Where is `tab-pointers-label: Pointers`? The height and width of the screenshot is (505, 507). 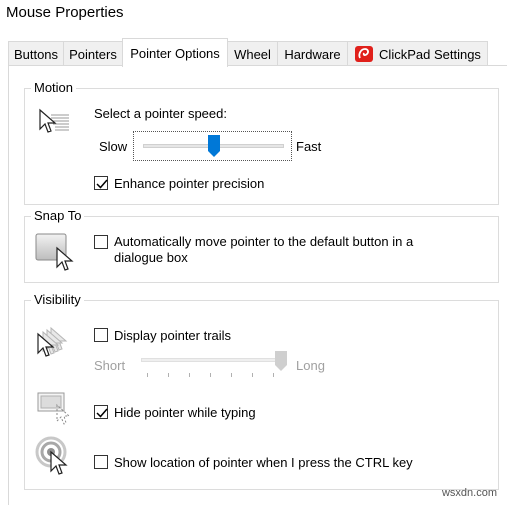 tab-pointers-label: Pointers is located at coordinates (93, 54).